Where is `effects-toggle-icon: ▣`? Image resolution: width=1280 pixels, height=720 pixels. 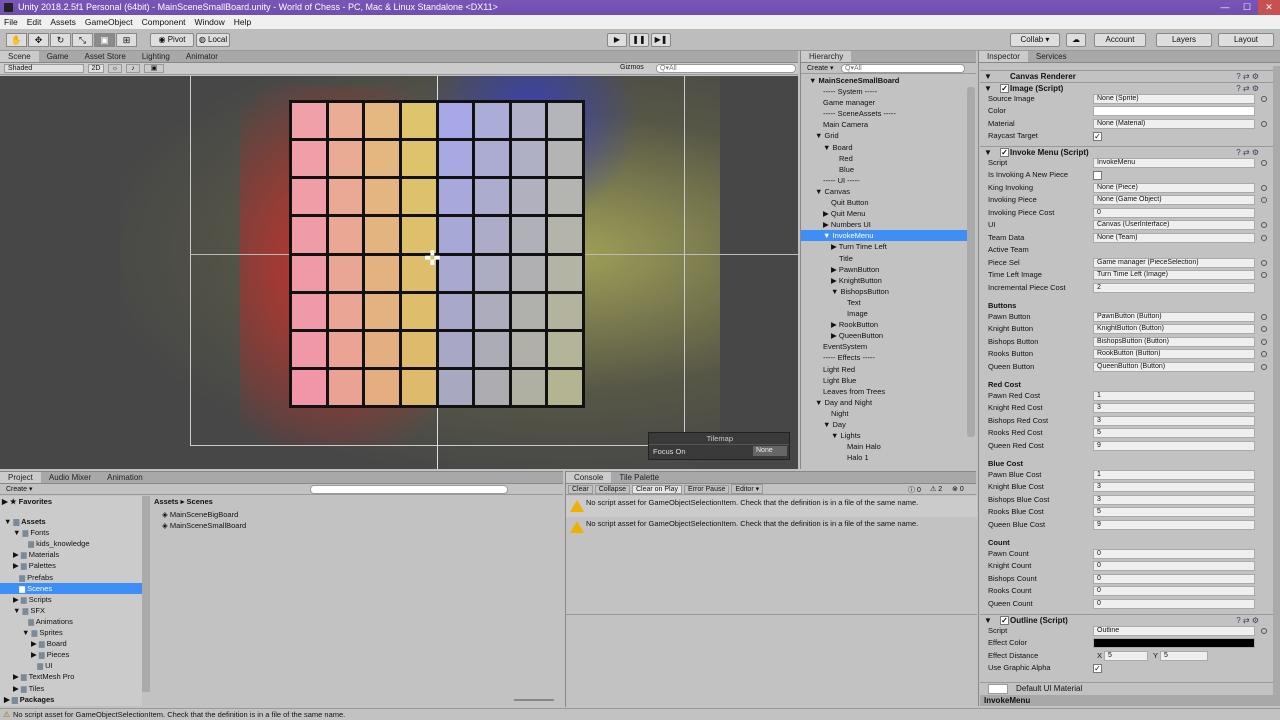
effects-toggle-icon: ▣ is located at coordinates (154, 68).